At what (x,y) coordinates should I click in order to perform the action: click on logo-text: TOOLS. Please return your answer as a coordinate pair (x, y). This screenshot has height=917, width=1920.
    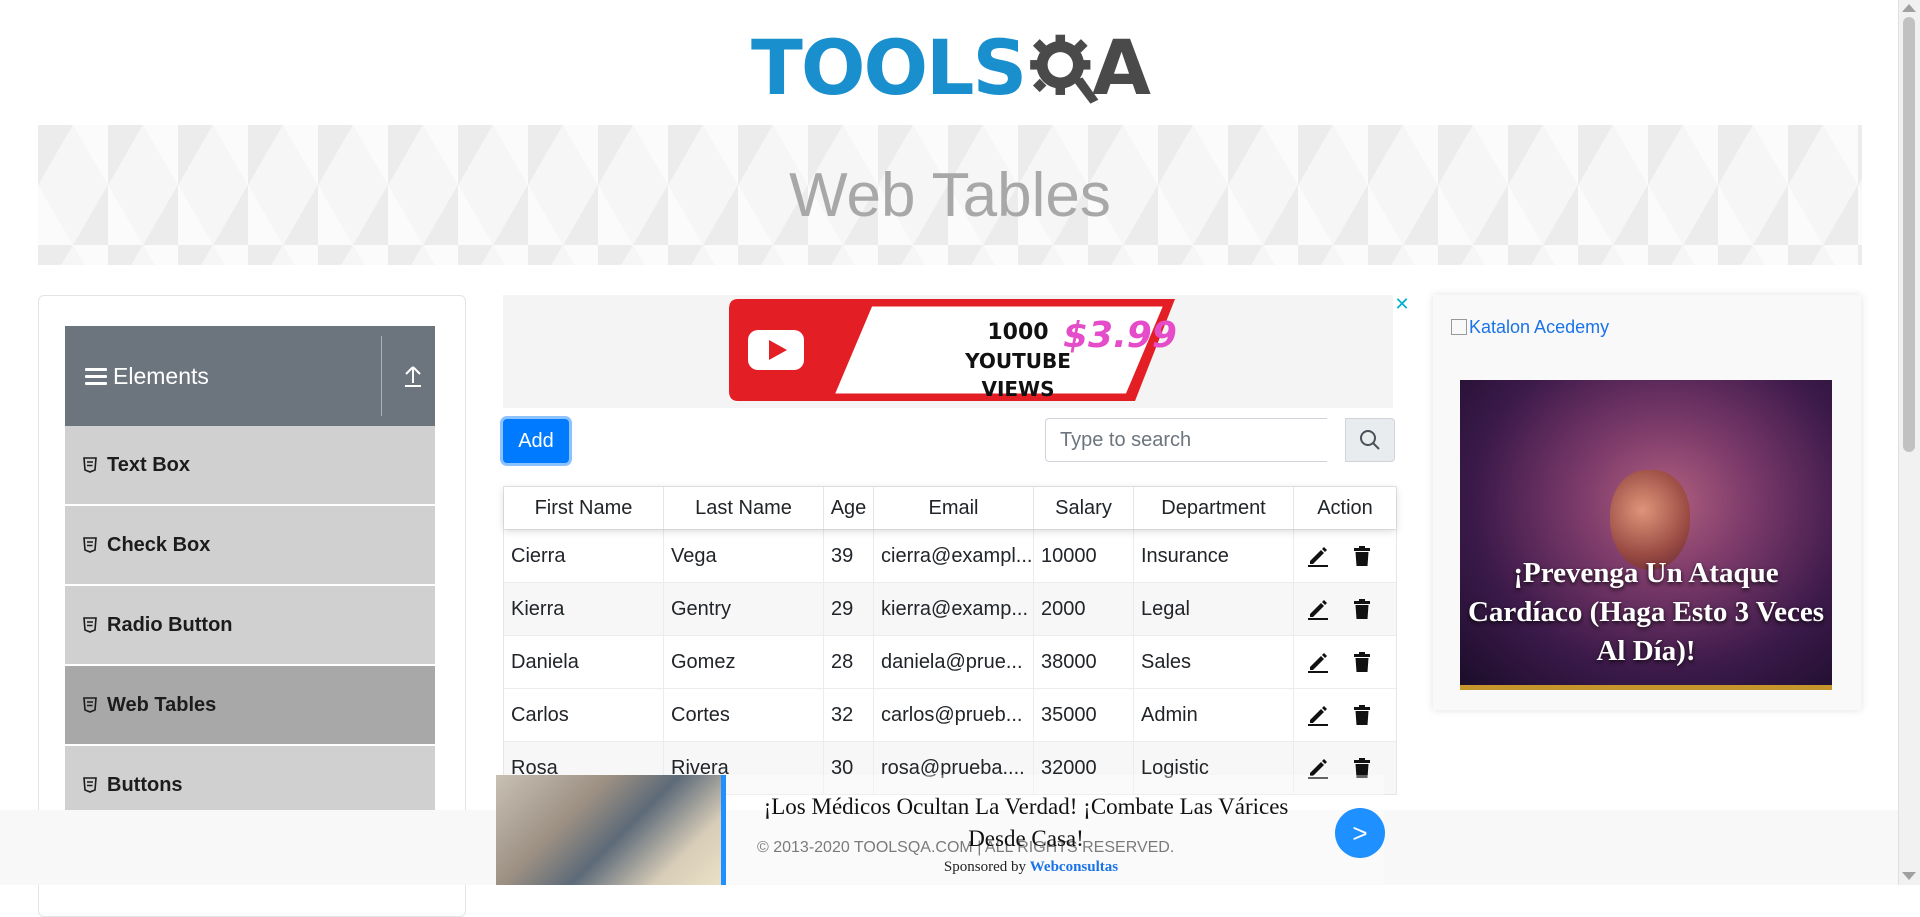
    Looking at the image, I should click on (889, 67).